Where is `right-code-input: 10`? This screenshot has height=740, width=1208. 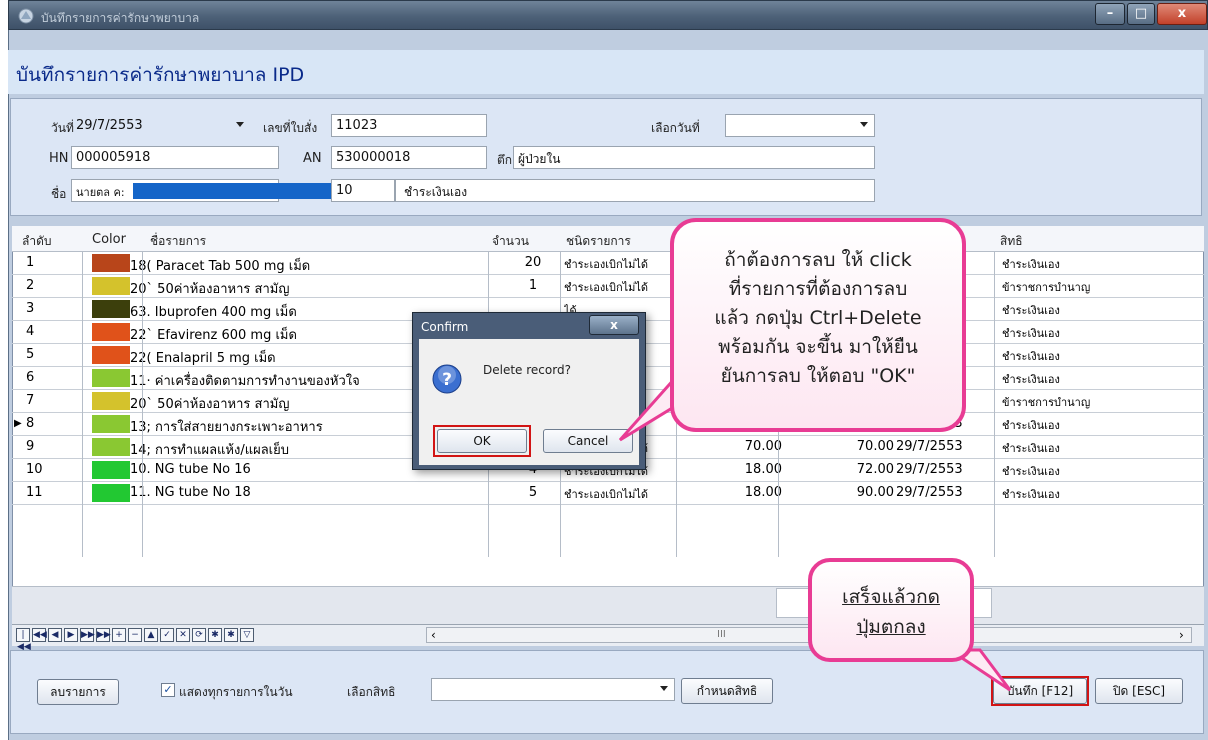
right-code-input: 10 is located at coordinates (363, 190).